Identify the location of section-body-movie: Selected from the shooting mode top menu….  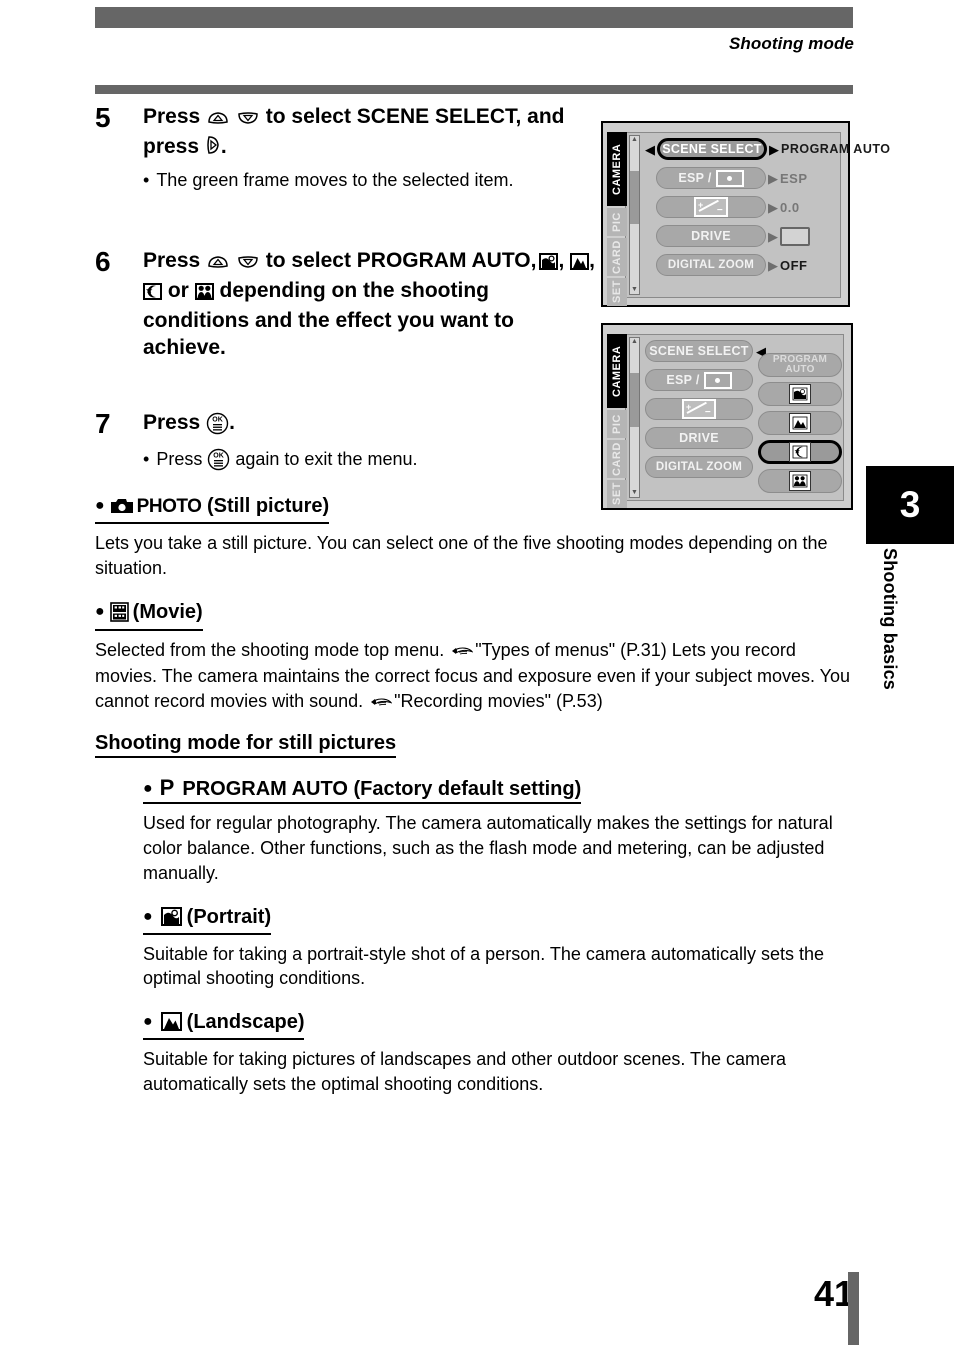
(475, 677).